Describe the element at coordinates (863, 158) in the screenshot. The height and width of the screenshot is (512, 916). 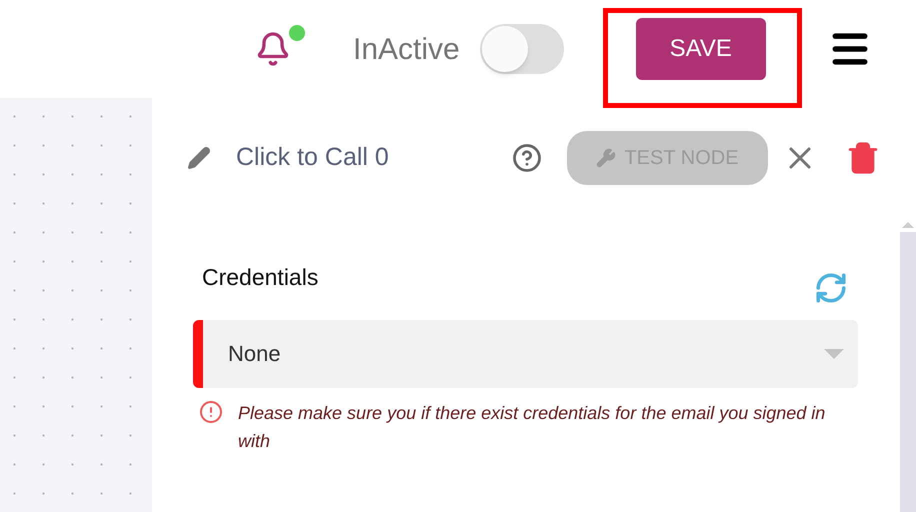
I see `trash-icon` at that location.